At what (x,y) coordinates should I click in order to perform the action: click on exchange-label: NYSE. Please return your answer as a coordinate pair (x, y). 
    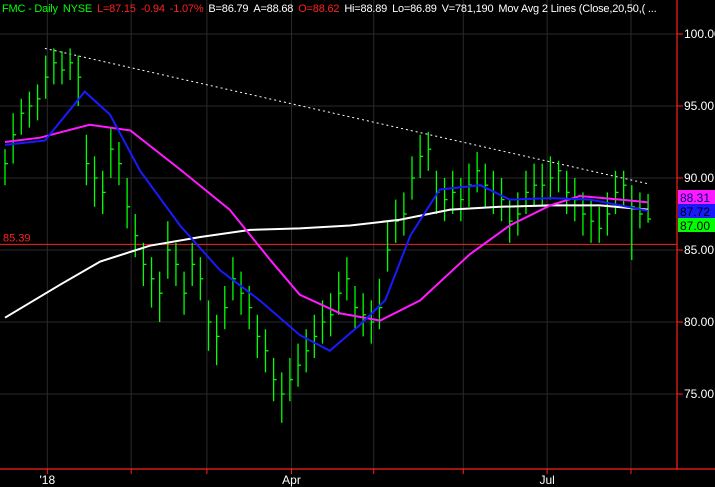
    Looking at the image, I should click on (77, 9).